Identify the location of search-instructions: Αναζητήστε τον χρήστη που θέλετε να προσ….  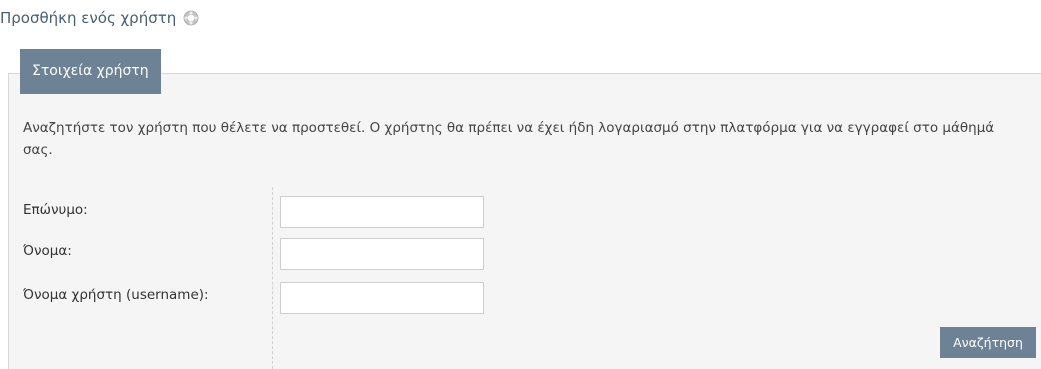
(509, 139).